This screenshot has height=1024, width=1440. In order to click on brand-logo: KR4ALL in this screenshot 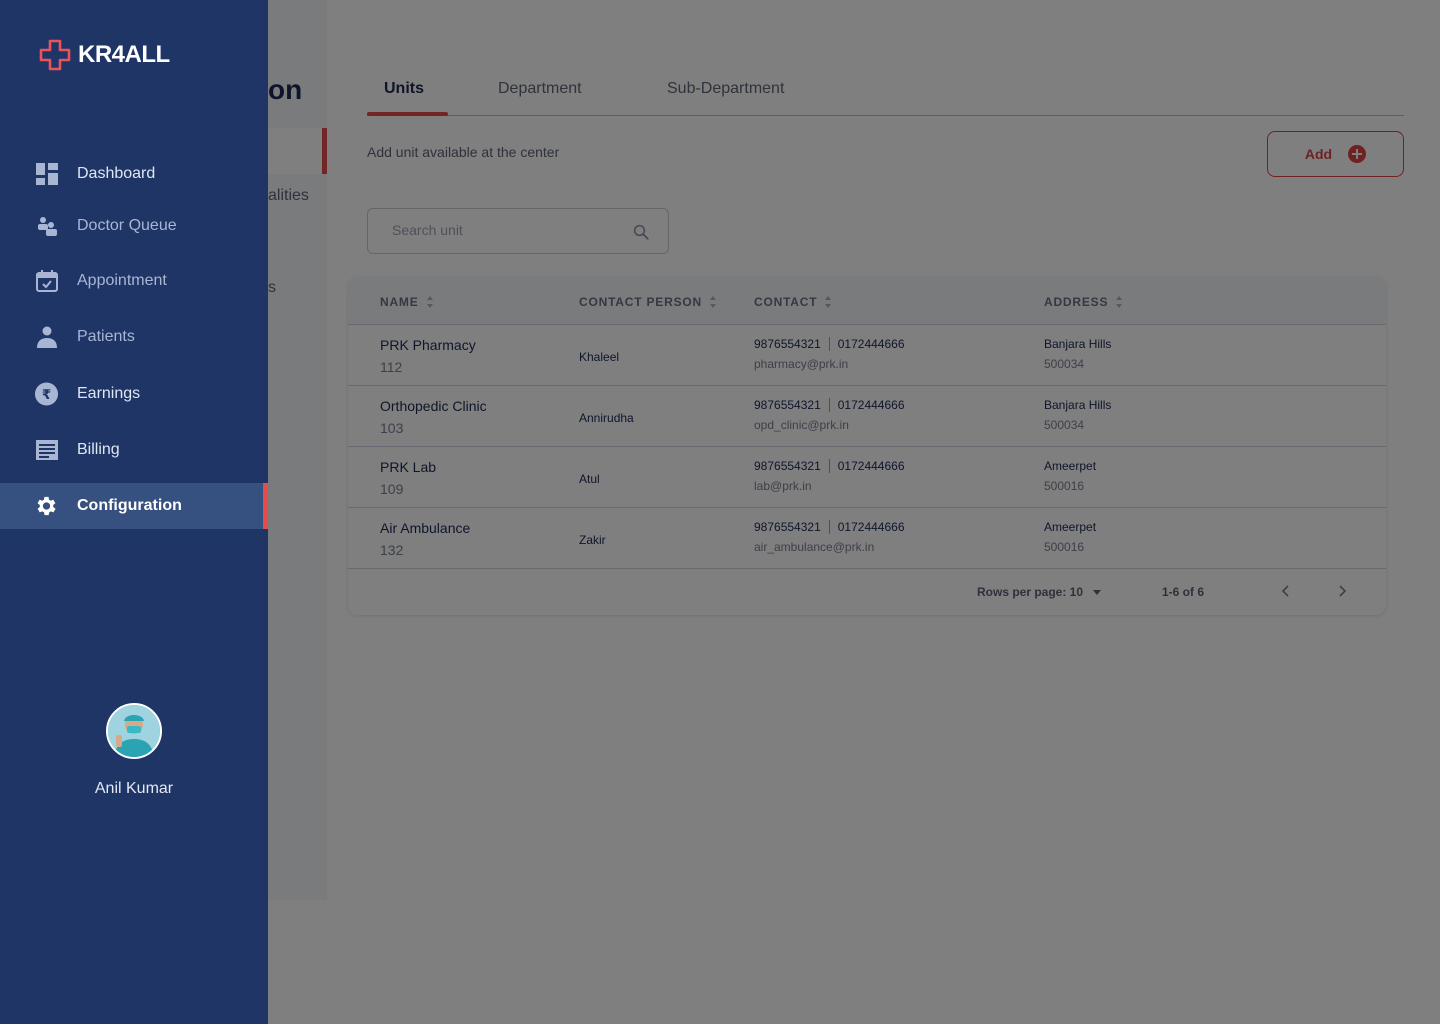, I will do `click(104, 55)`.